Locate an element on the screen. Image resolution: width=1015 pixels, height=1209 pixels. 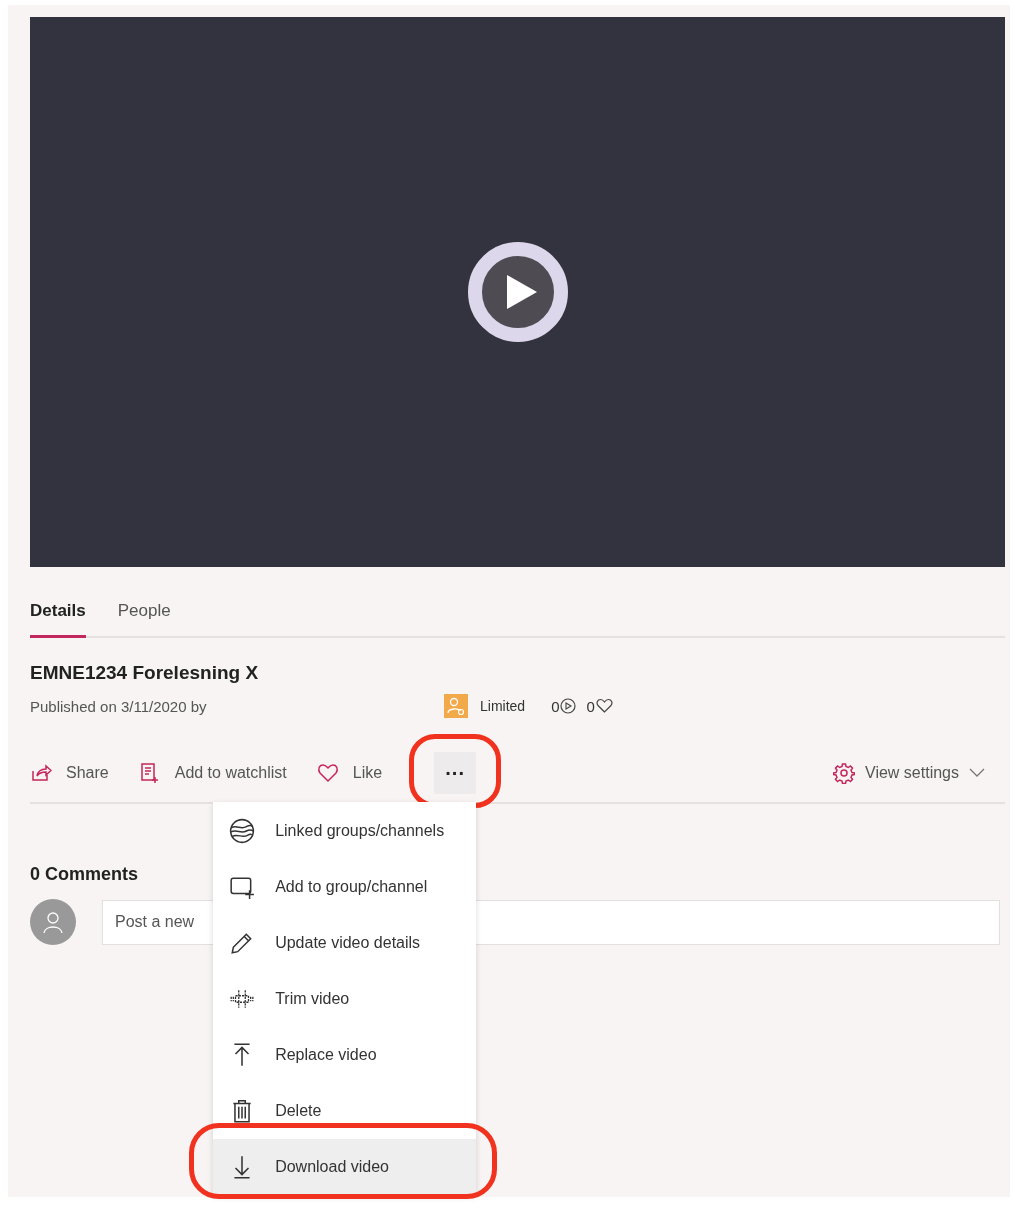
chevron-down-icon is located at coordinates (977, 773).